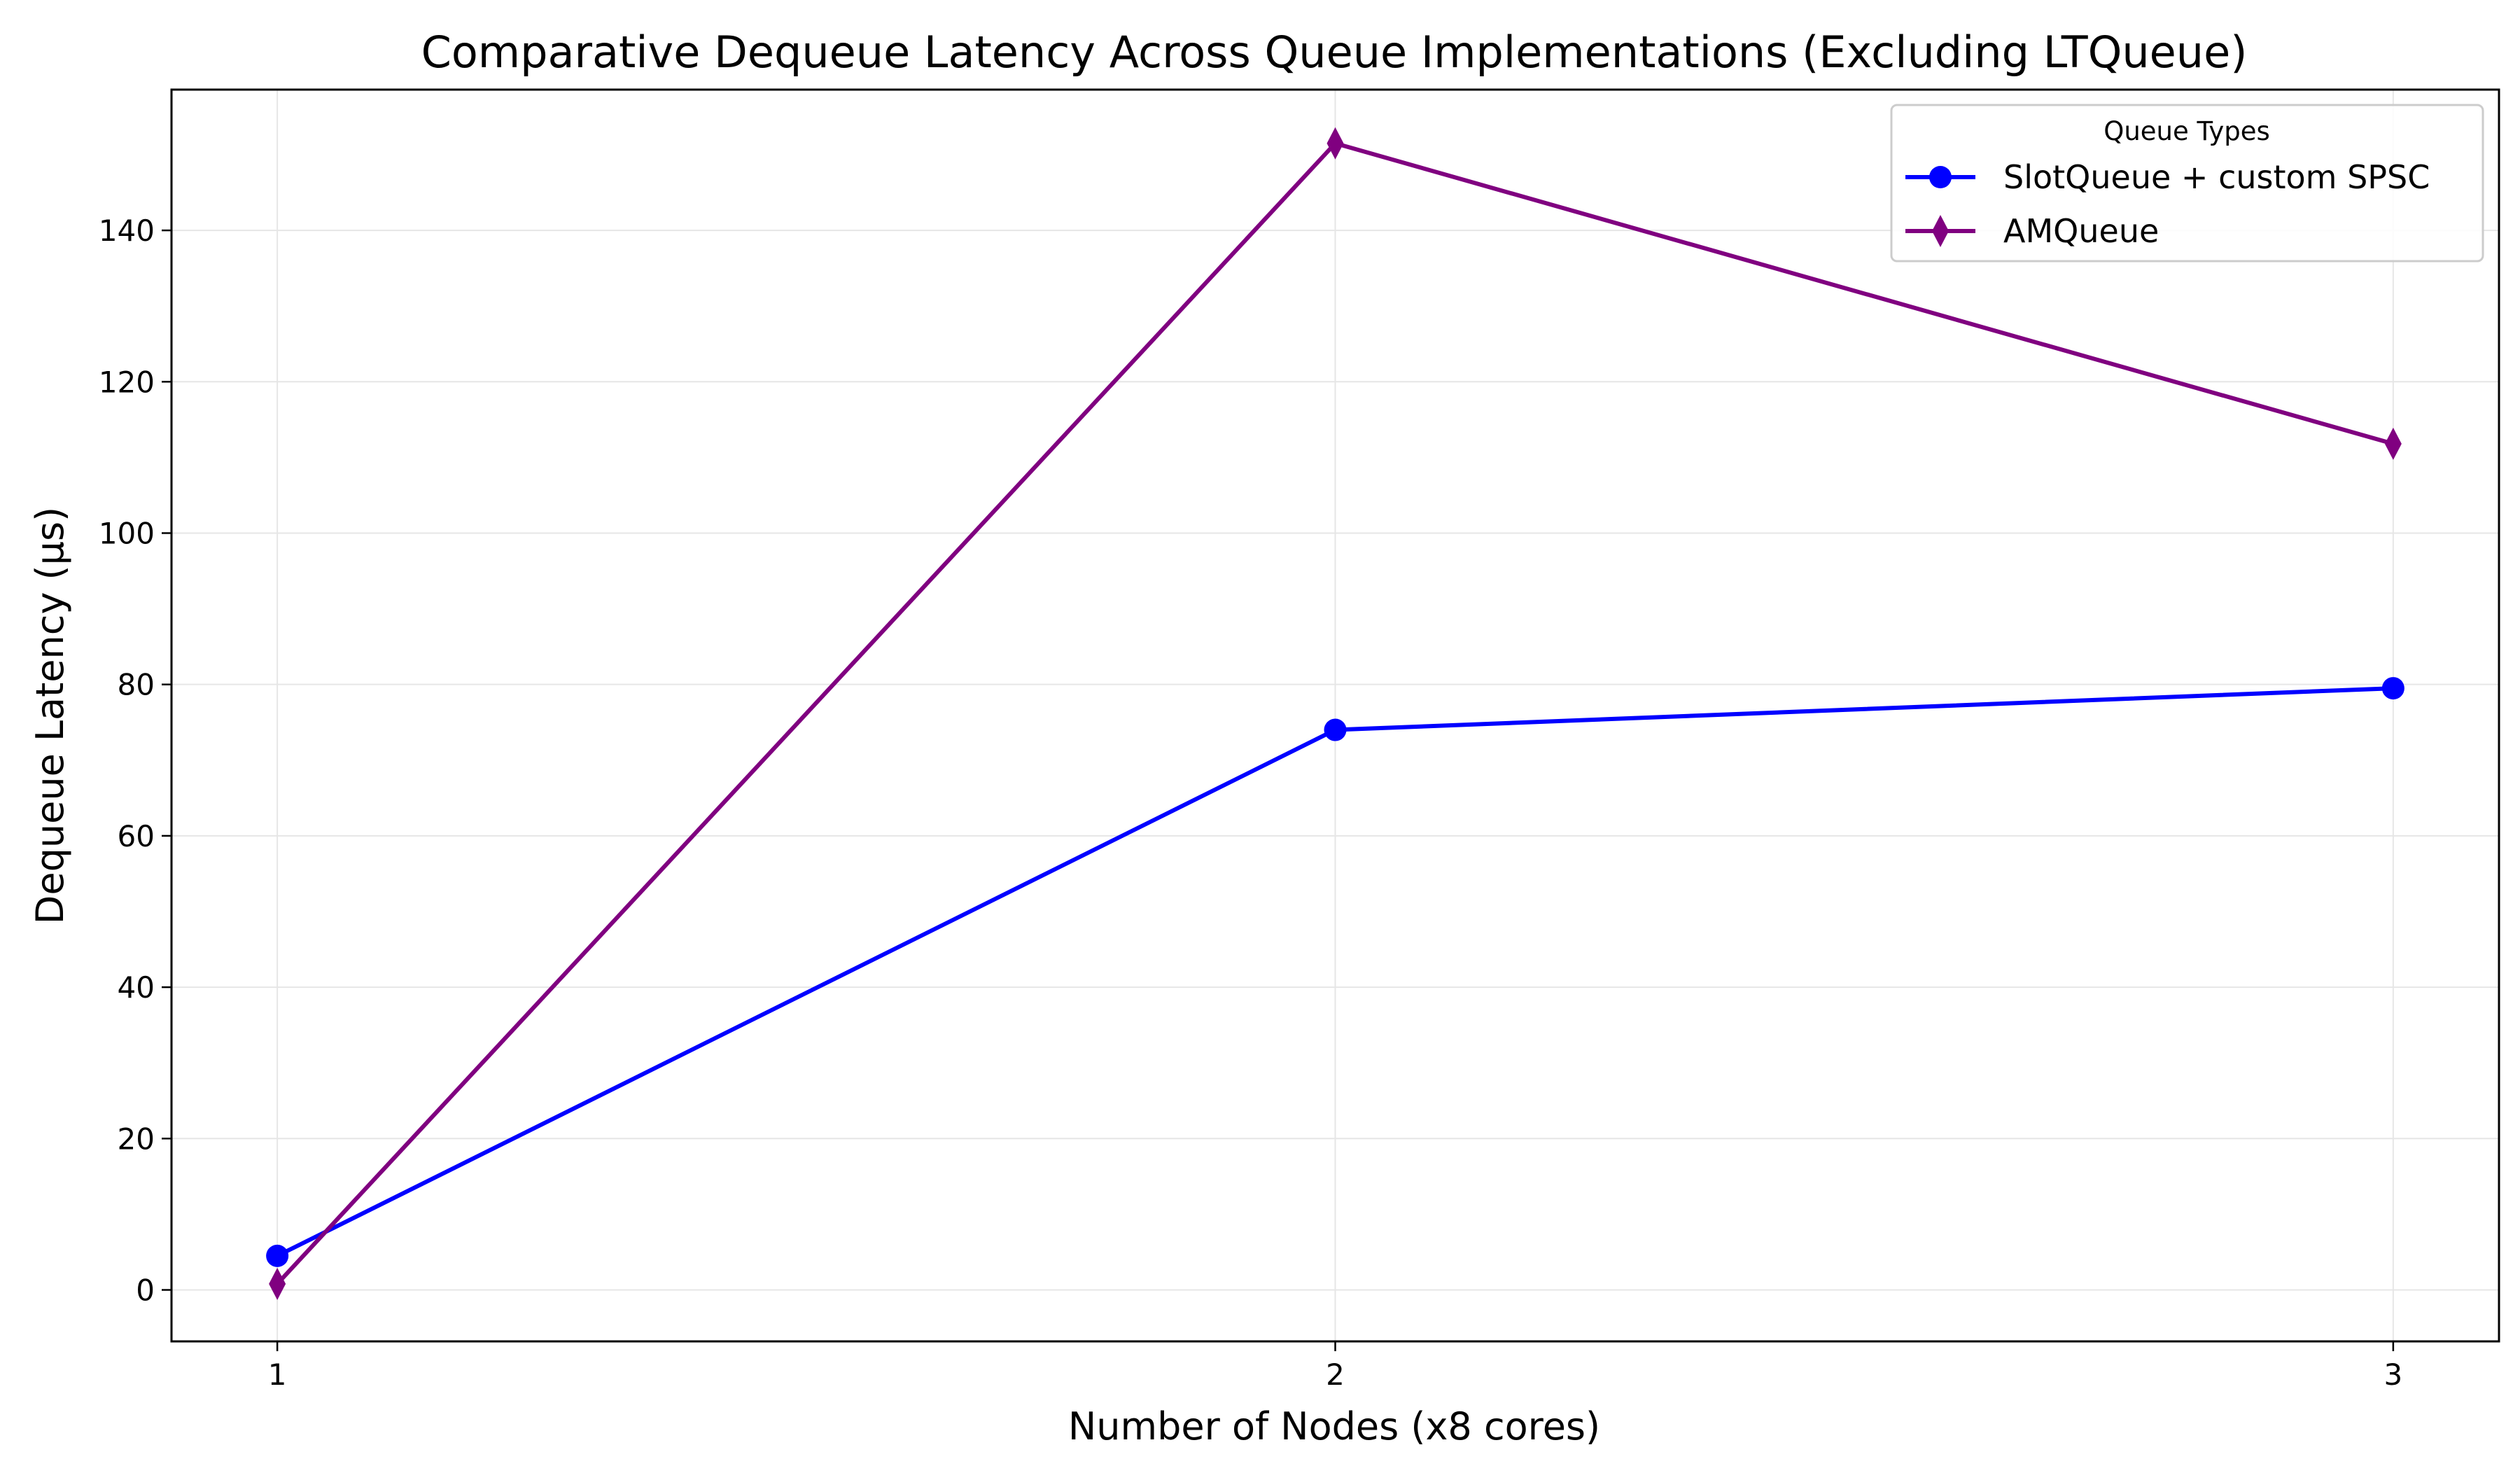 This screenshot has height=1473, width=2520. Describe the element at coordinates (127, 533) in the screenshot. I see `y-tick-label: 100` at that location.